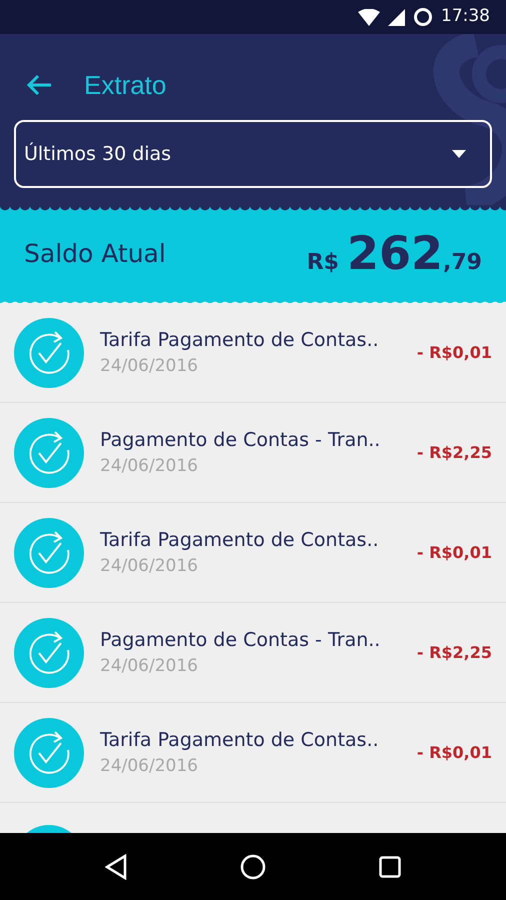 The image size is (506, 900). I want to click on wifi-icon, so click(369, 17).